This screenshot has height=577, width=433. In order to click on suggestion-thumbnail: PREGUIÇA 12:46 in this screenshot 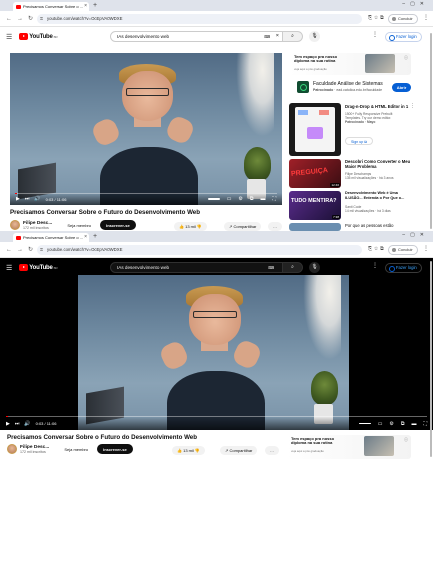, I will do `click(315, 173)`.